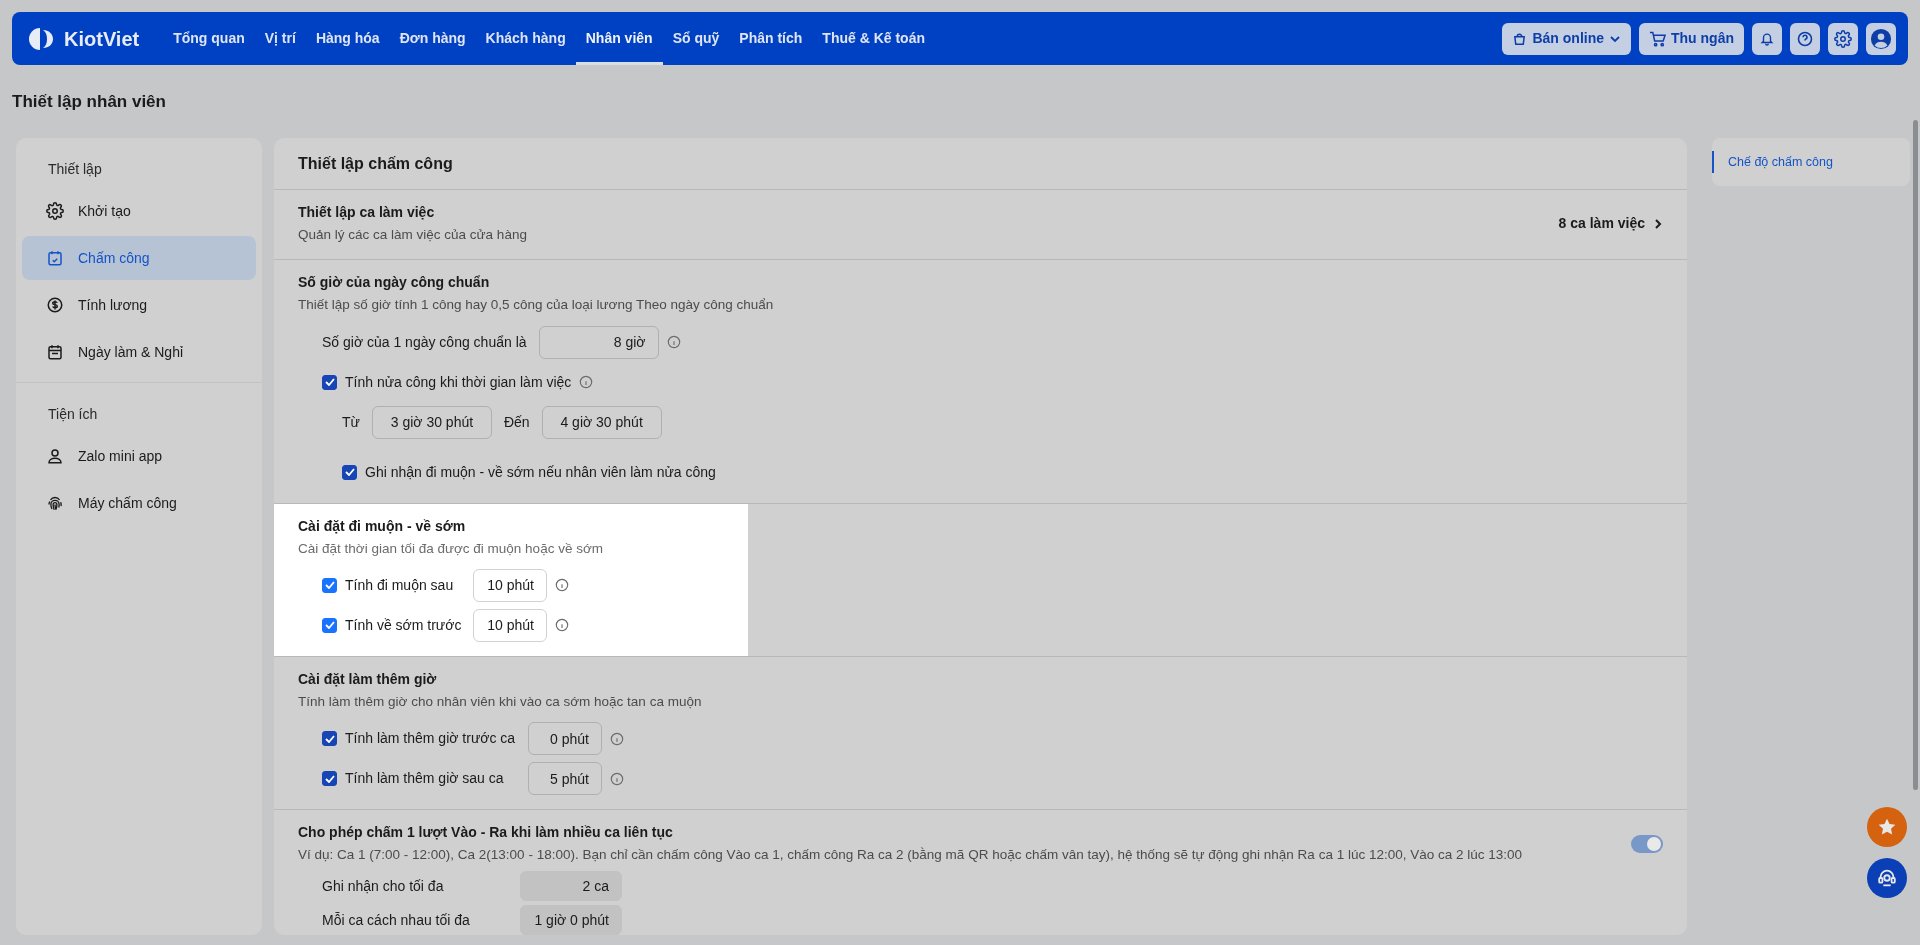 This screenshot has height=945, width=1920. Describe the element at coordinates (413, 235) in the screenshot. I see `section-description: Quản lý các ca làm việc của cửa hàng` at that location.